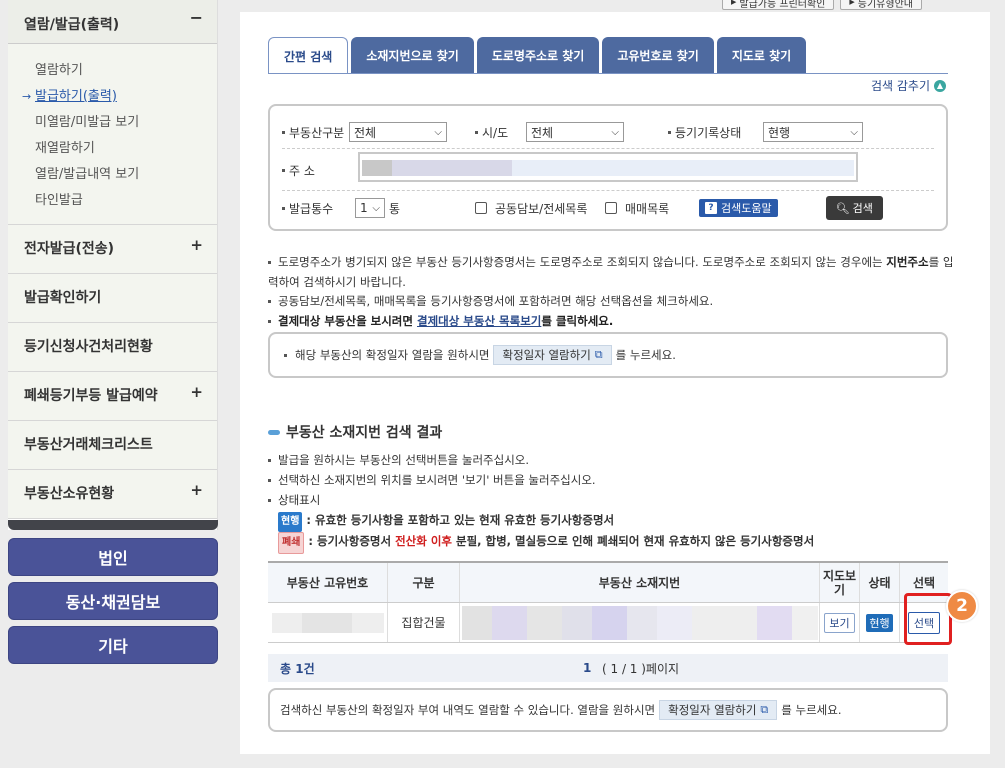 The width and height of the screenshot is (1005, 768). What do you see at coordinates (311, 208) in the screenshot?
I see `copy-count-label: 발급통수` at bounding box center [311, 208].